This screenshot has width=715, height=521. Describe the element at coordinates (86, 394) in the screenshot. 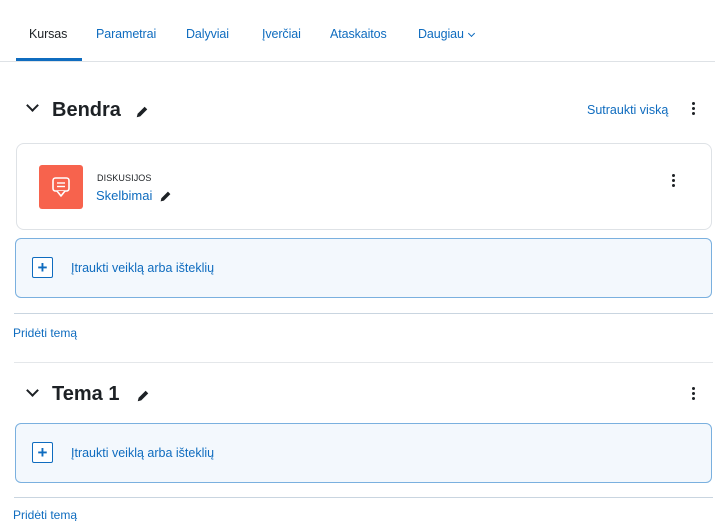

I see `section-title: Tema 1` at that location.